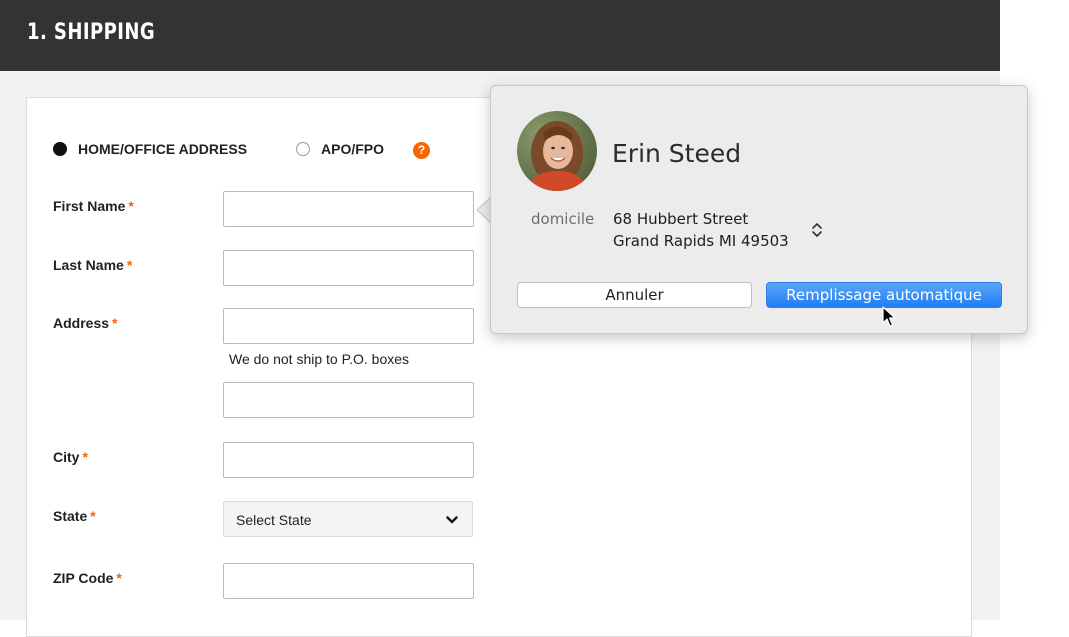 This screenshot has height=637, width=1069. I want to click on radio-unselected-icon, so click(303, 149).